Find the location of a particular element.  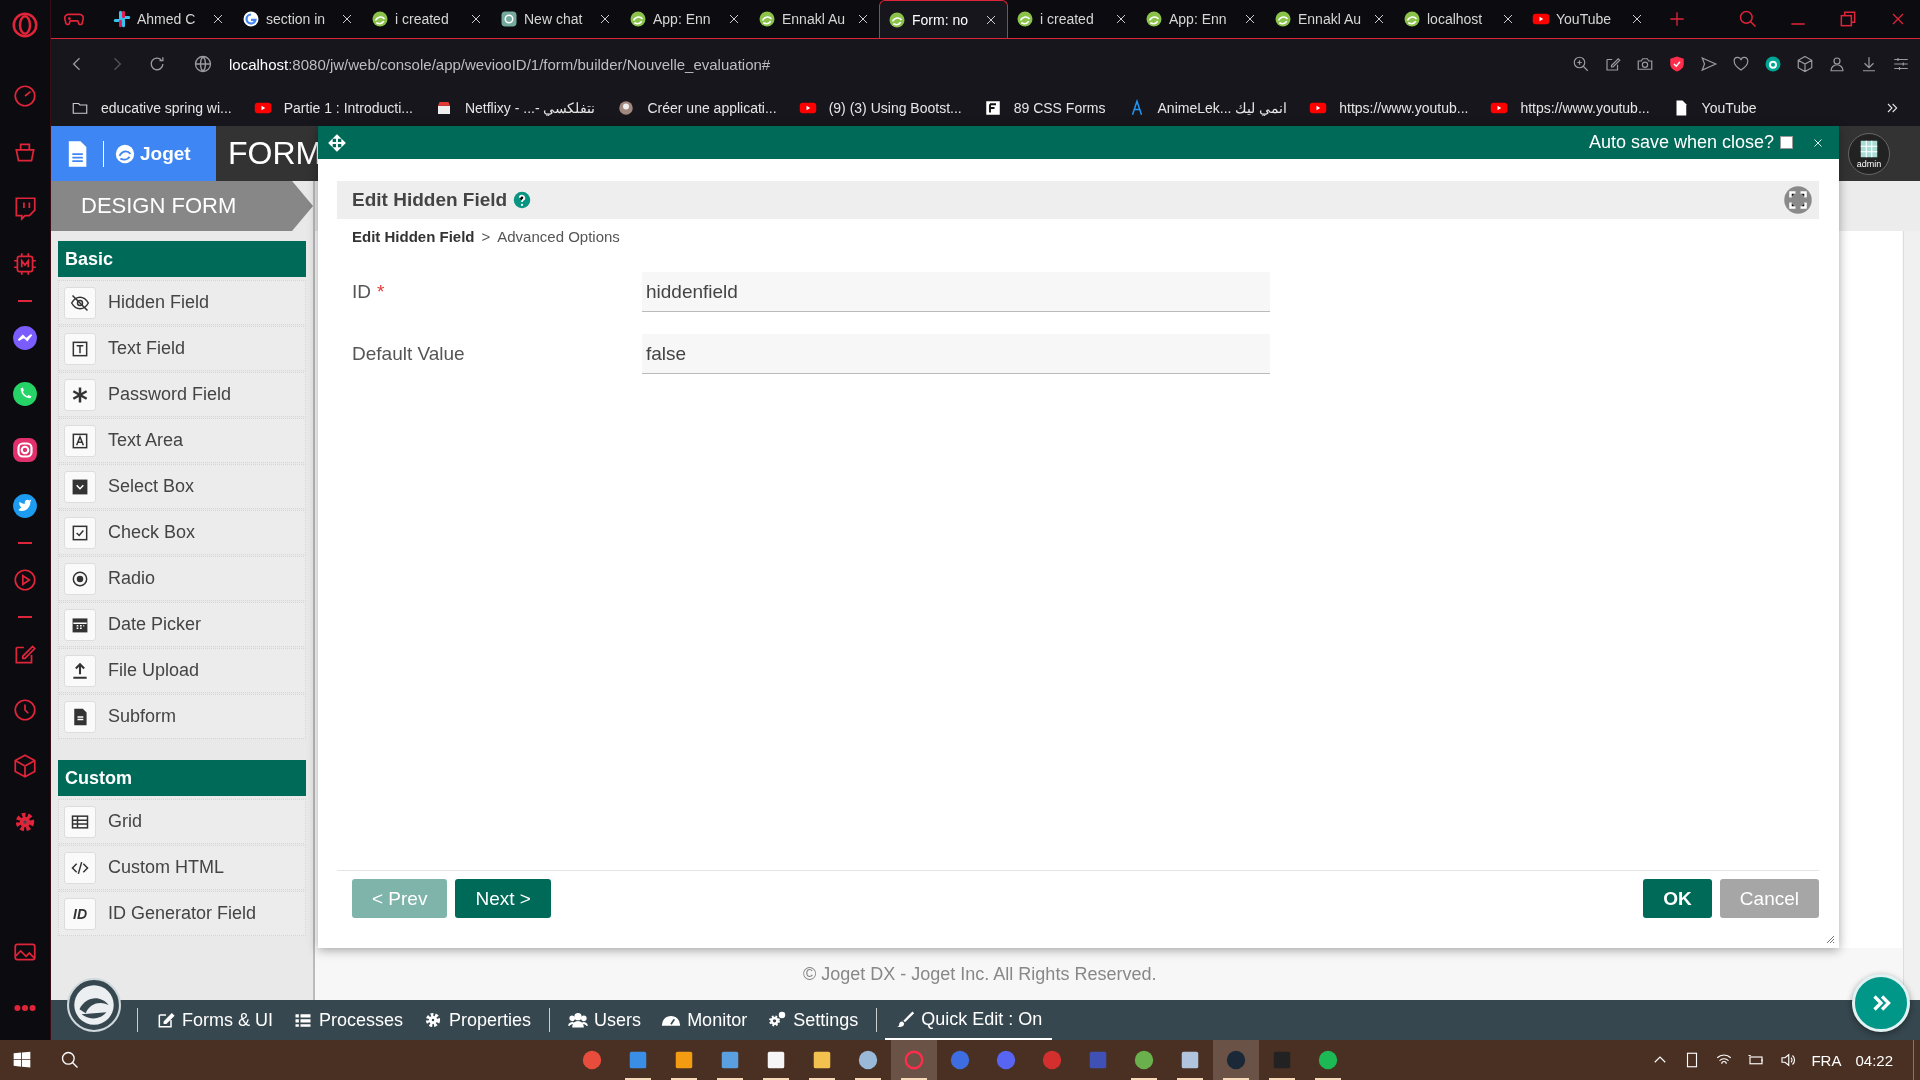

chat-box-icon is located at coordinates (25, 208).